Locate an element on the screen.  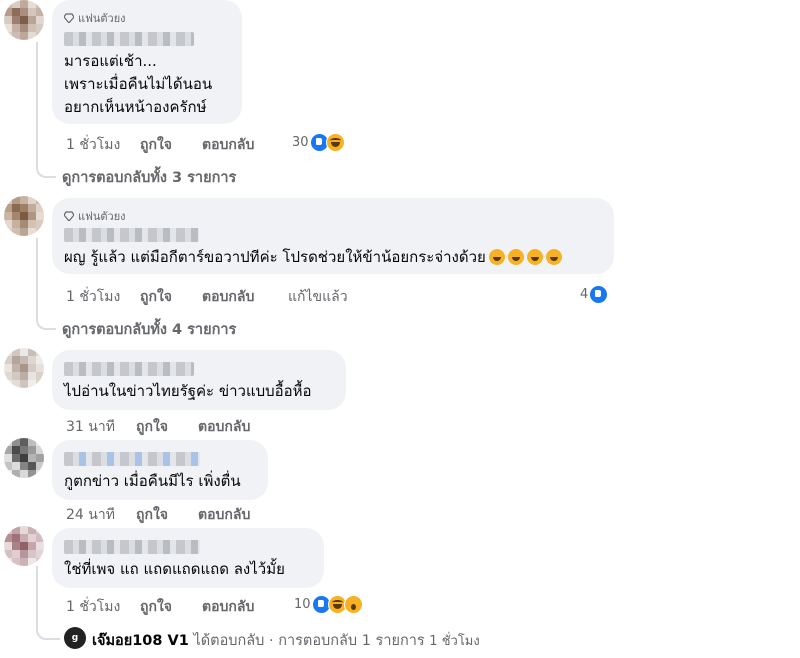
comment-actions: 24 นาที ถูกใจ ตอบกลับ is located at coordinates (196, 514).